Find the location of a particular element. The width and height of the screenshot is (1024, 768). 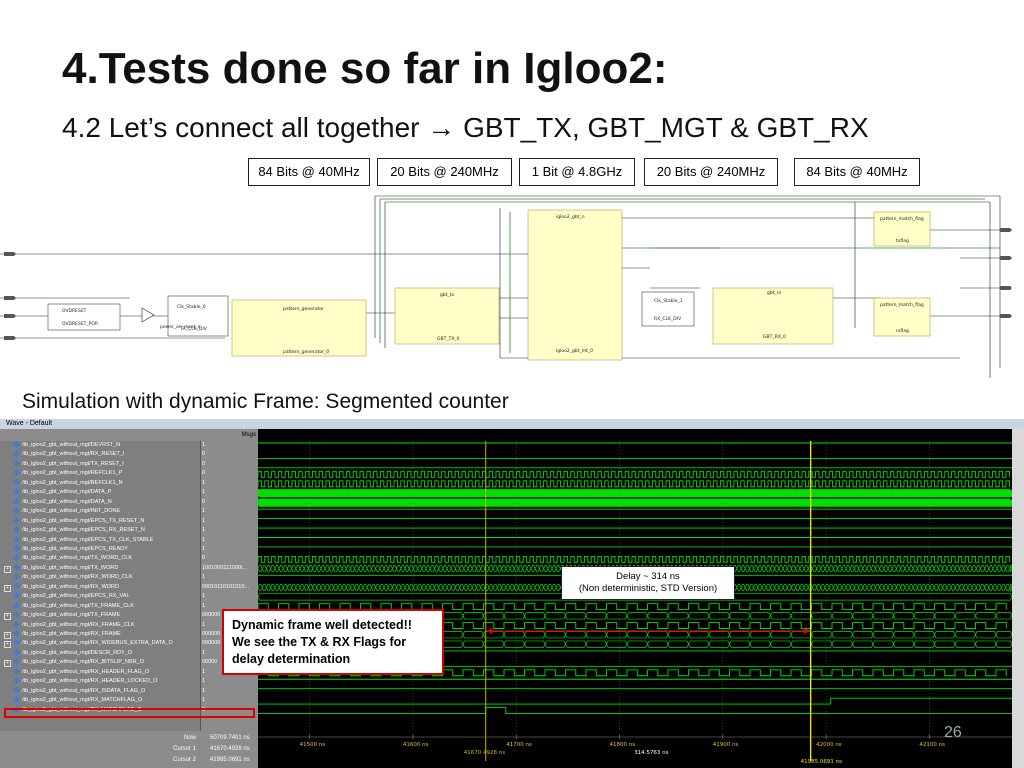

signal-row: /tb_igloo2_gbt_without_mgt/TX_RESET_I is located at coordinates (100, 464).